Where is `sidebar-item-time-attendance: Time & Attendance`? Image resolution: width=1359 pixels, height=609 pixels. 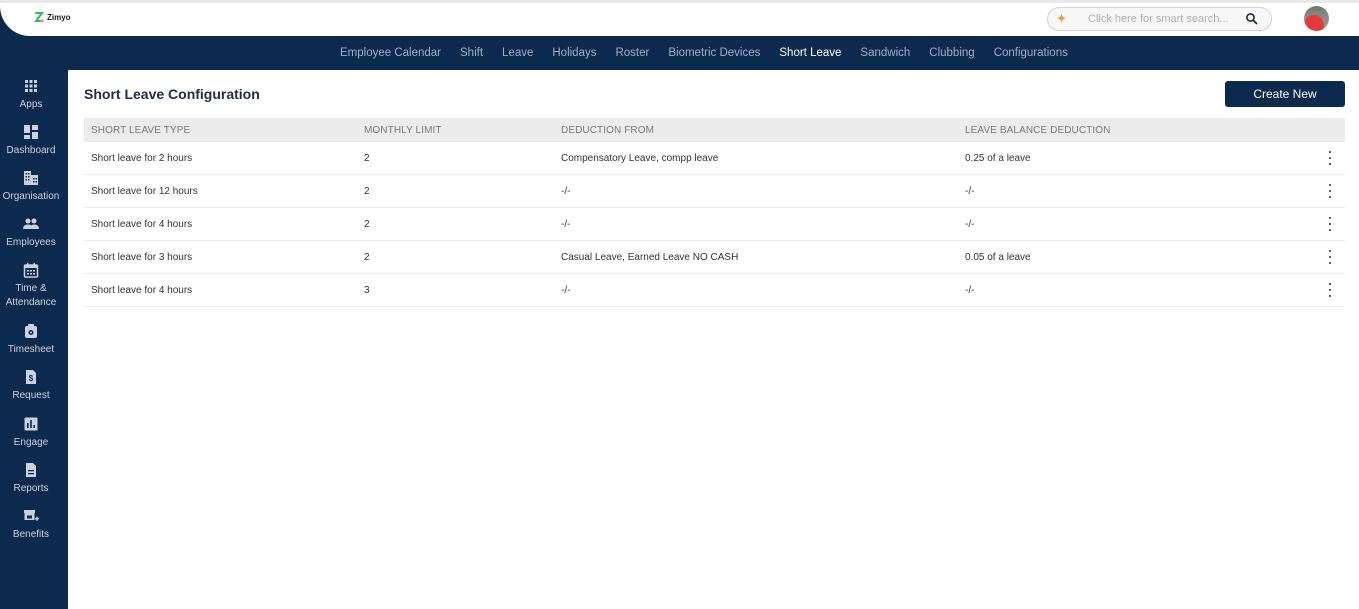 sidebar-item-time-attendance: Time & Attendance is located at coordinates (31, 286).